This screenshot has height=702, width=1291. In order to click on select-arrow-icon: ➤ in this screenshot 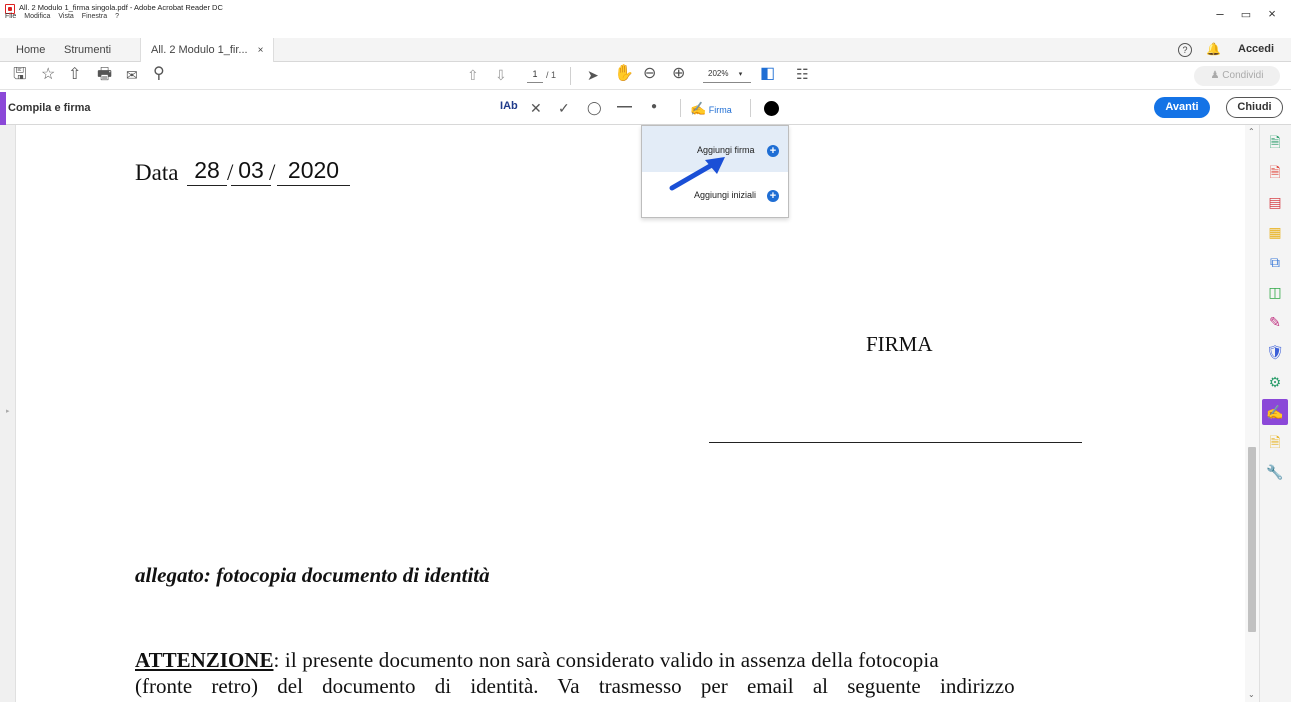, I will do `click(593, 75)`.